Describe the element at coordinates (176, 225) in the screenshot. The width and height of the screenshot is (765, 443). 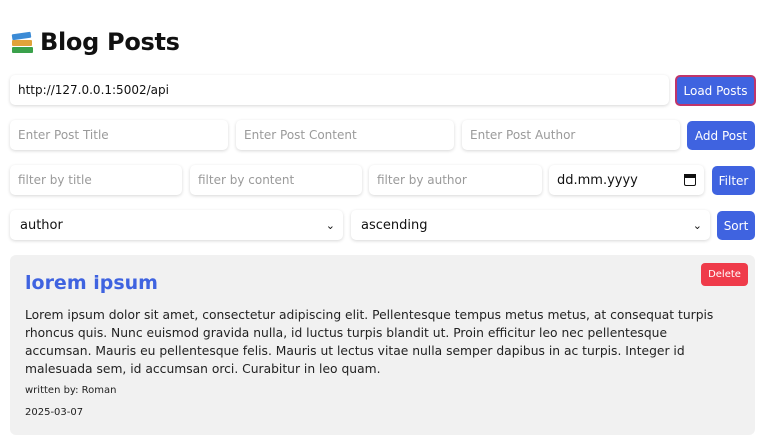
I see `sort-field-select: author ⌄` at that location.